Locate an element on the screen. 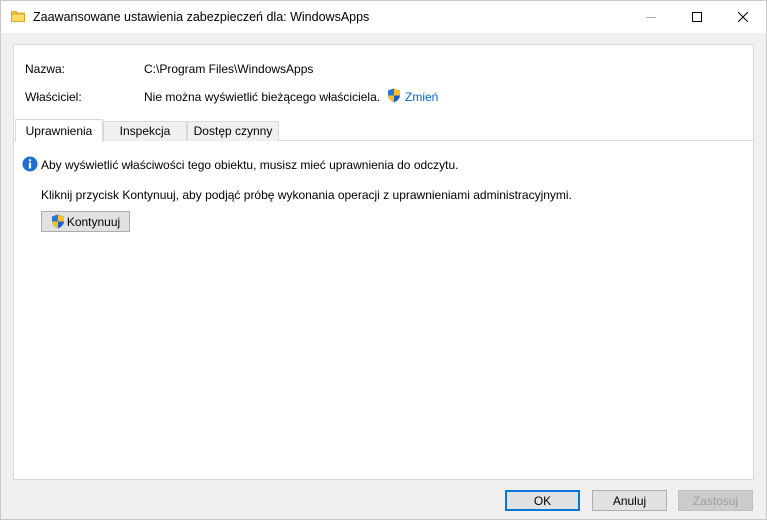 The image size is (767, 520). ok-button: OK is located at coordinates (542, 500).